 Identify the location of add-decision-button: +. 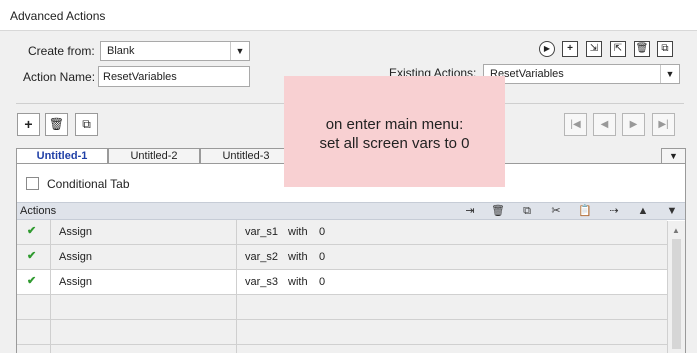
(28, 124).